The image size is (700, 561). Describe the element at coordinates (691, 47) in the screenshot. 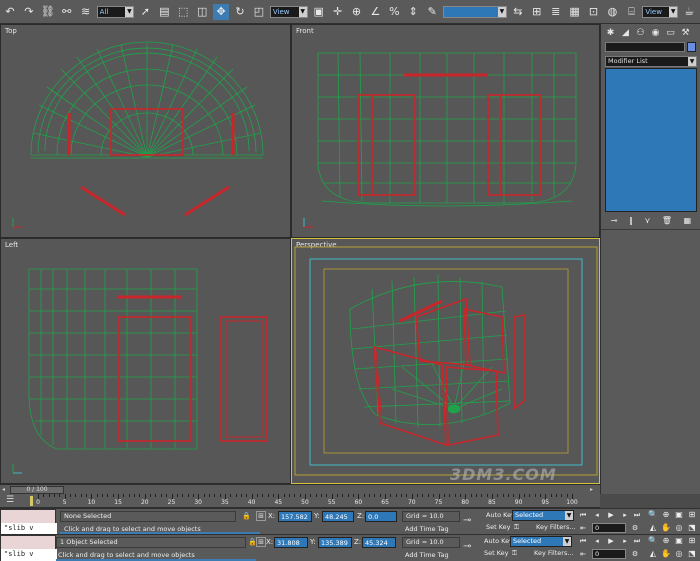

I see `object-color-swatch` at that location.